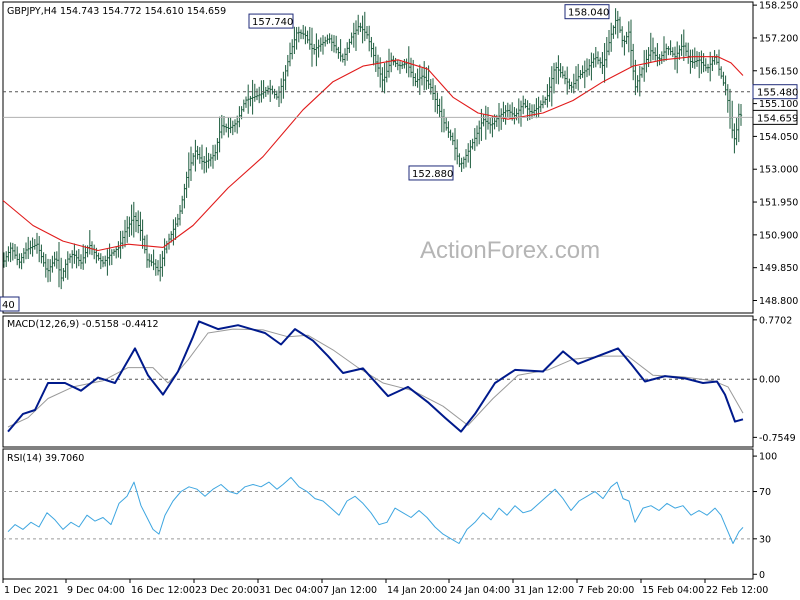 The image size is (800, 600). What do you see at coordinates (777, 118) in the screenshot?
I see `current-price-label: 154.659` at bounding box center [777, 118].